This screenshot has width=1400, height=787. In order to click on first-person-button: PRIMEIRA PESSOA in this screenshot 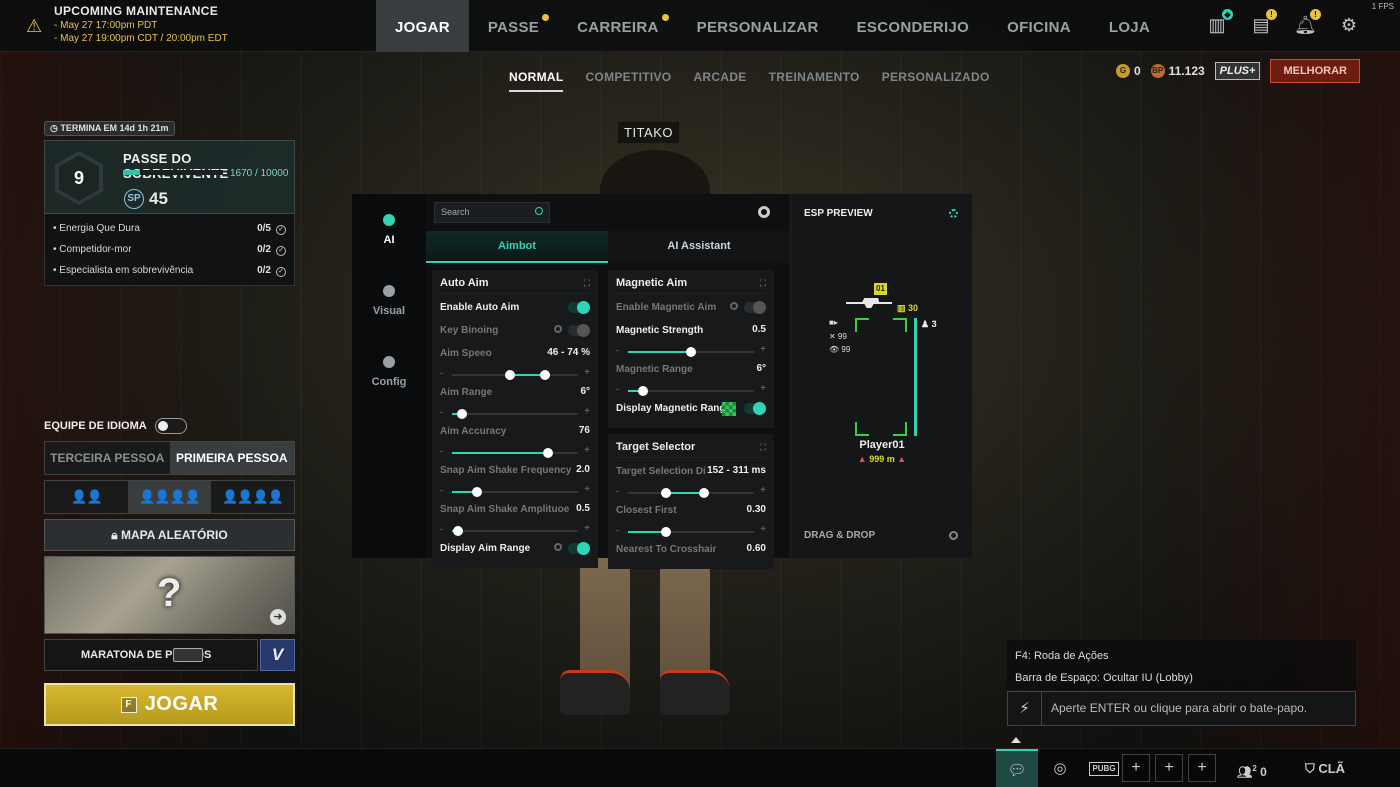, I will do `click(231, 458)`.